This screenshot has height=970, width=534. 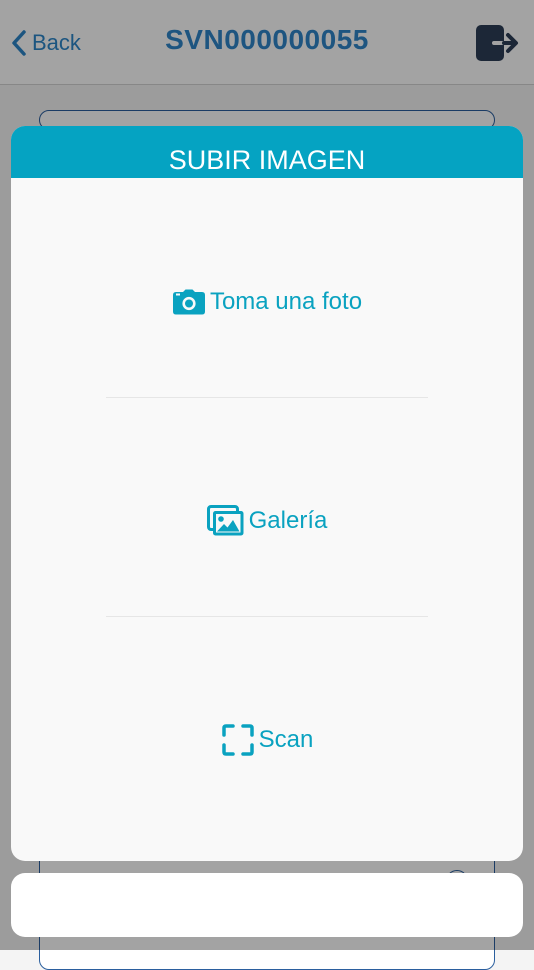 I want to click on scan-icon, so click(x=238, y=740).